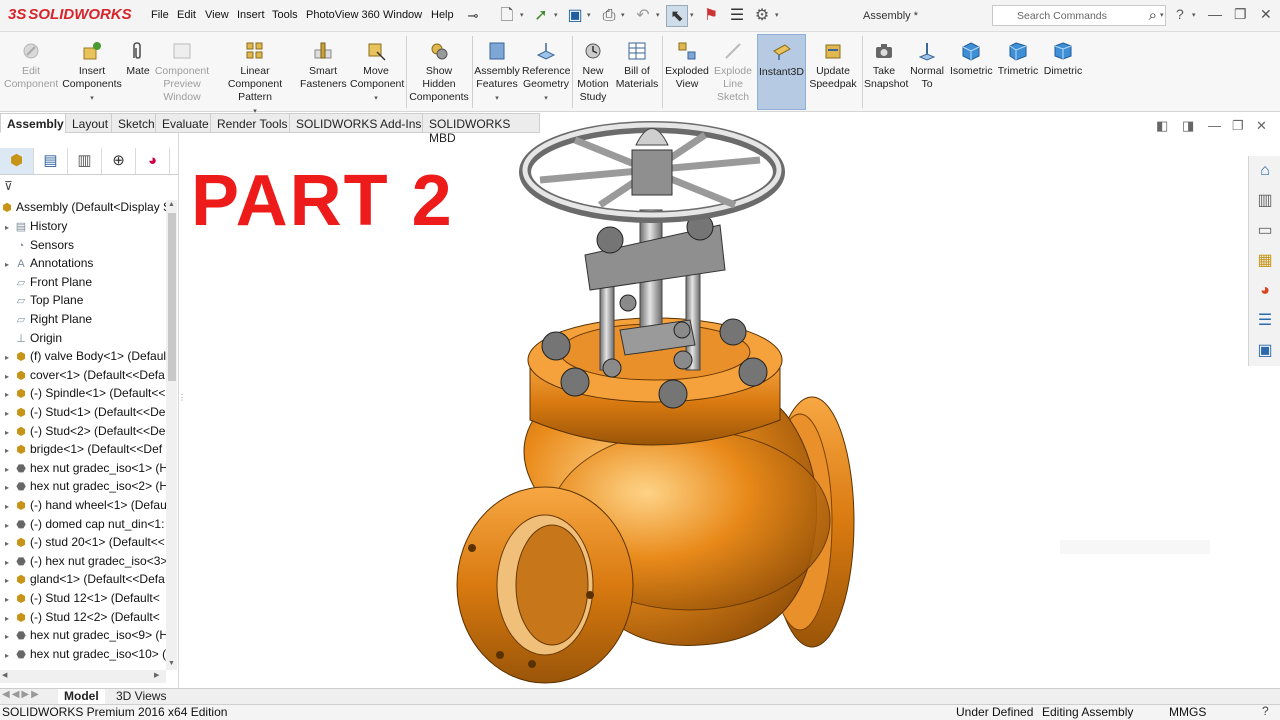 This screenshot has width=1280, height=720. What do you see at coordinates (217, 15) in the screenshot?
I see `menu-view: View` at bounding box center [217, 15].